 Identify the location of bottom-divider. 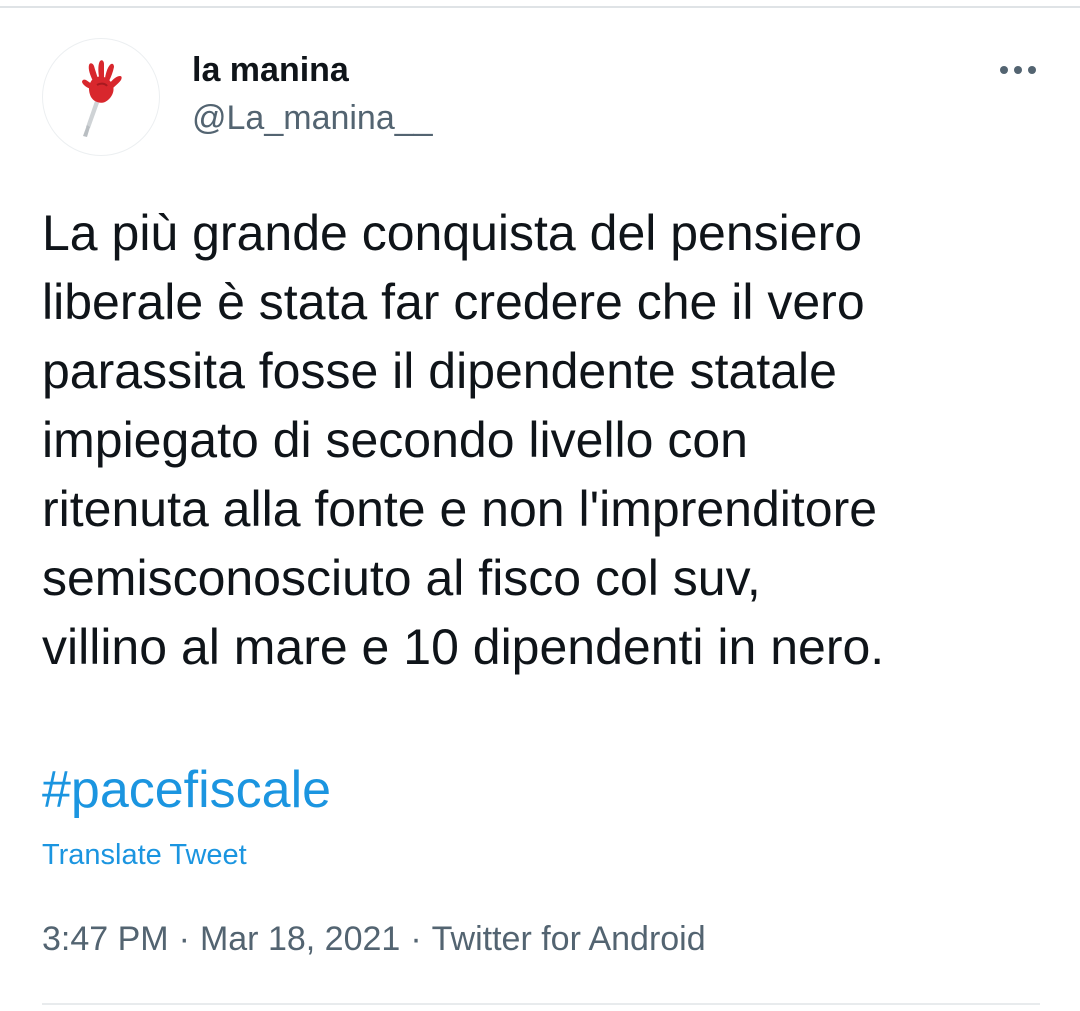
(541, 1004).